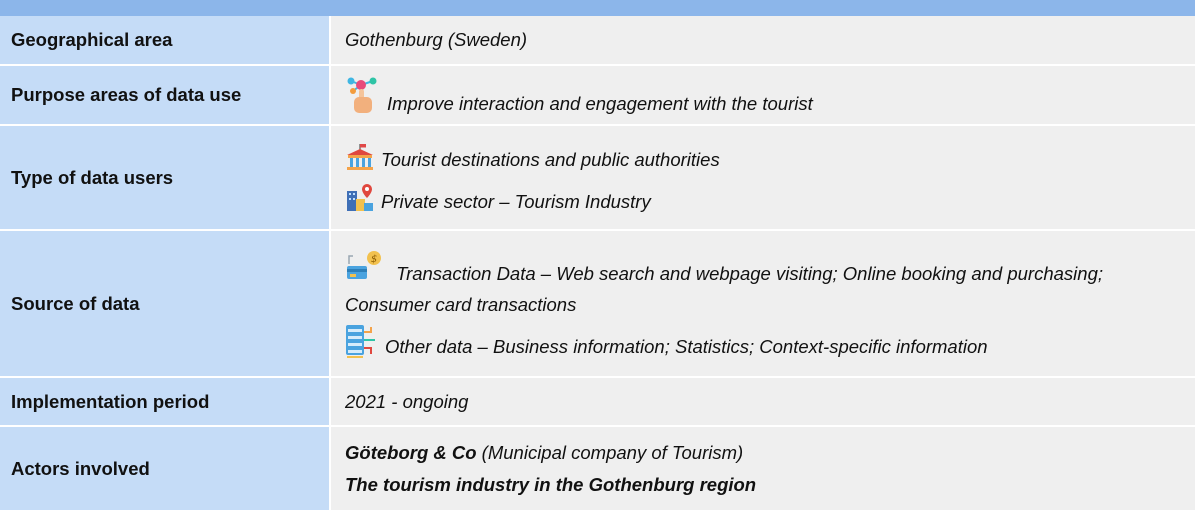 The image size is (1195, 513). What do you see at coordinates (762, 41) in the screenshot?
I see `geographical-area-value: Gothenburg (Sweden)` at bounding box center [762, 41].